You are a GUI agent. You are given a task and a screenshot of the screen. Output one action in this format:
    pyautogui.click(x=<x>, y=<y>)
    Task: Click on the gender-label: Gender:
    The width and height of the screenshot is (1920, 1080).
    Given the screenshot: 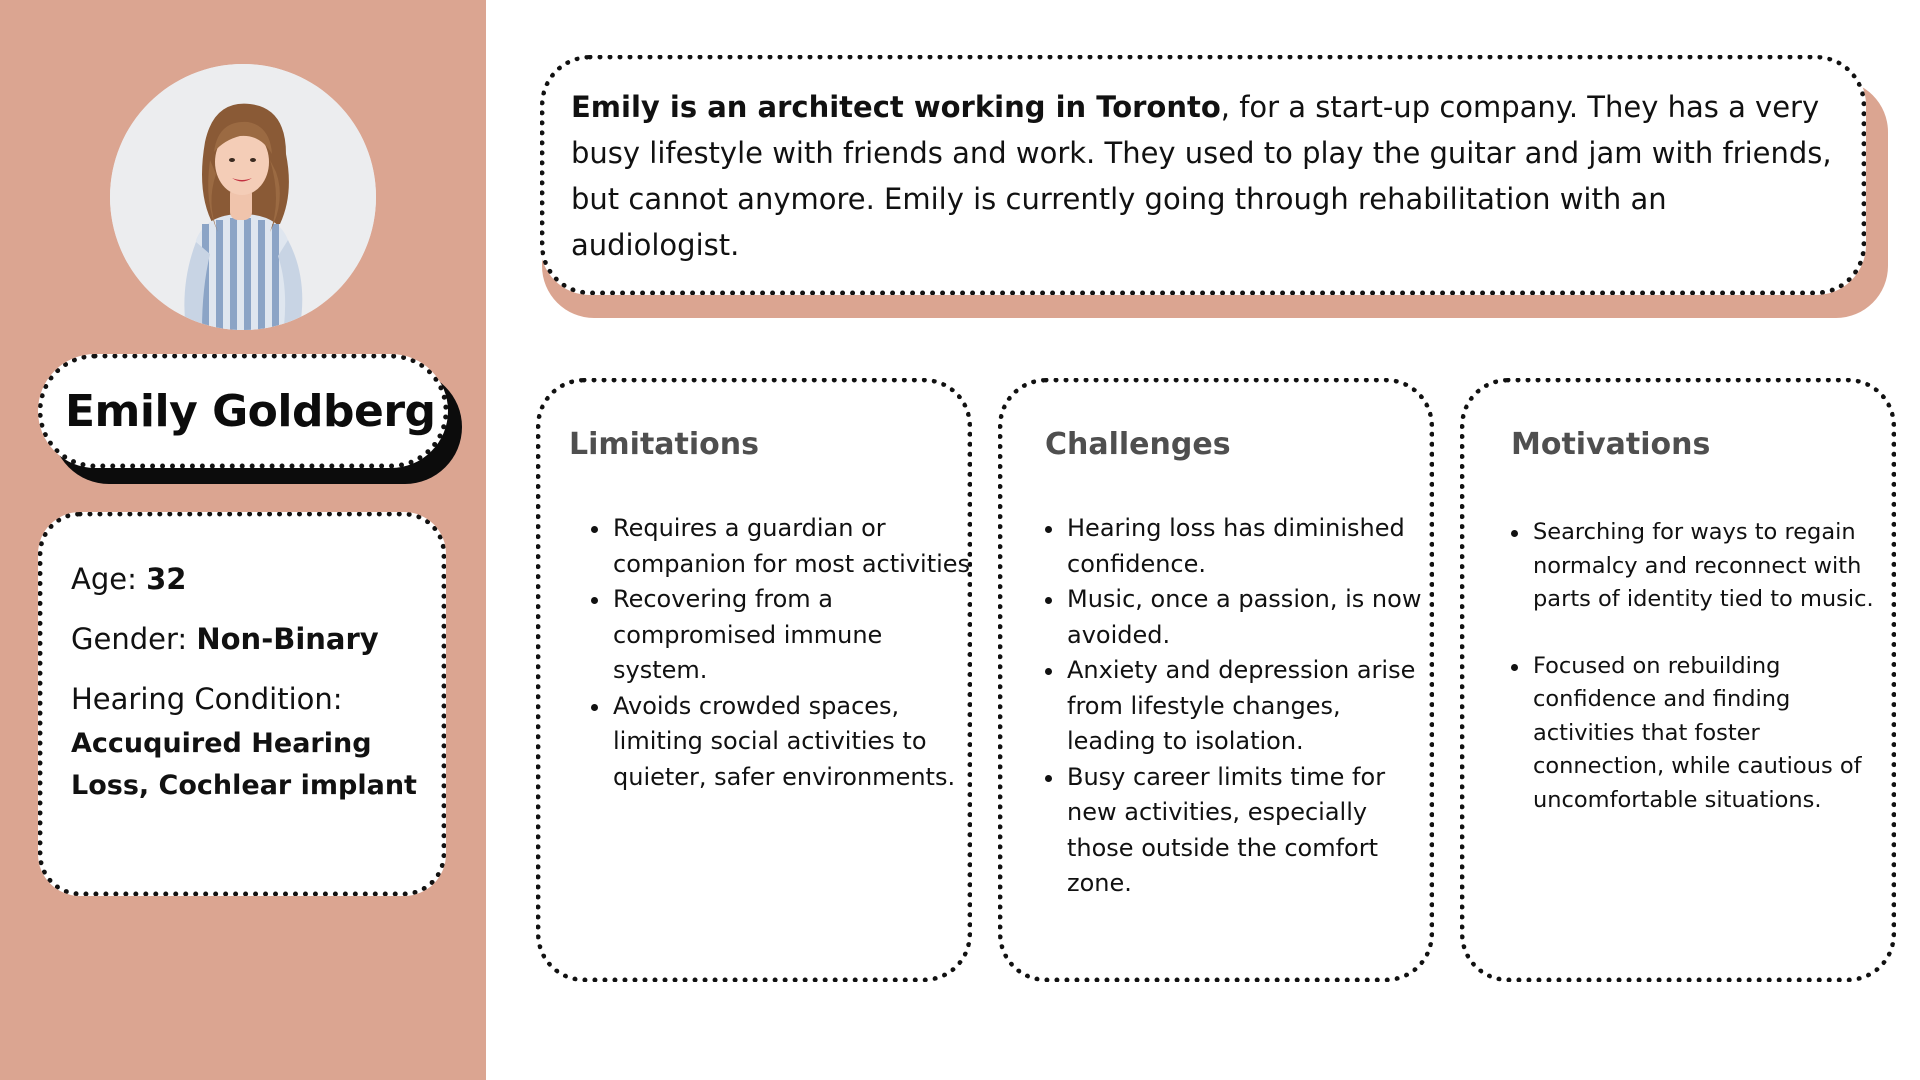 What is the action you would take?
    pyautogui.click(x=129, y=639)
    